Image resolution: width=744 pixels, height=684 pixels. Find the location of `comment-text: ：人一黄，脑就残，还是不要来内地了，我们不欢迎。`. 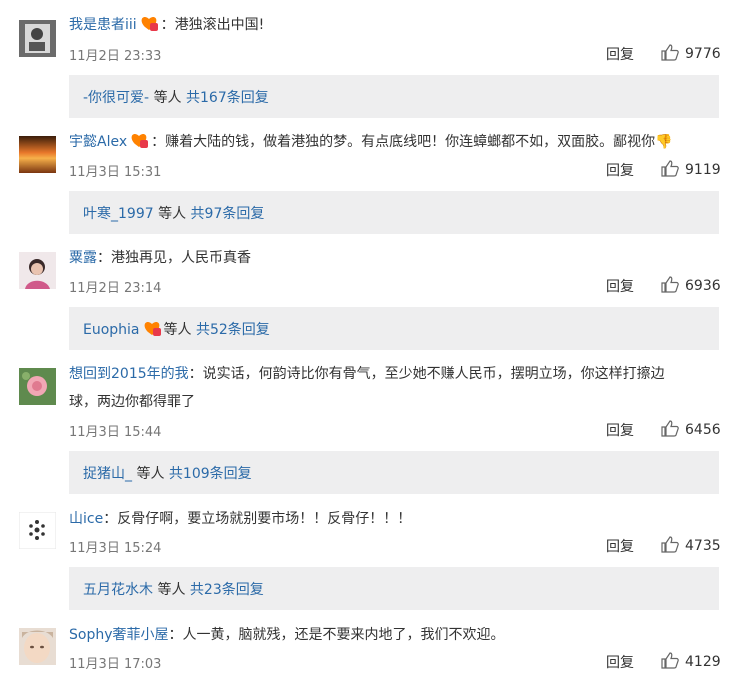

comment-text: ：人一黄，脑就残，还是不要来内地了，我们不欢迎。 is located at coordinates (336, 635).